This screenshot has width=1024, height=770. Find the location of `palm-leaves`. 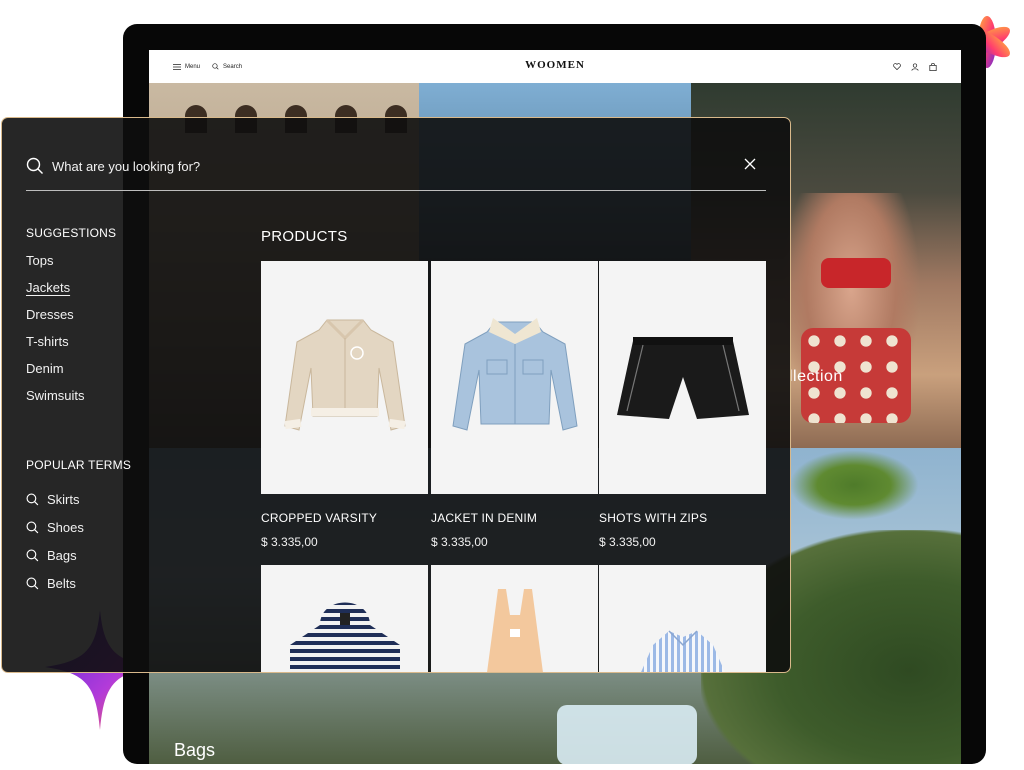

palm-leaves is located at coordinates (854, 485).